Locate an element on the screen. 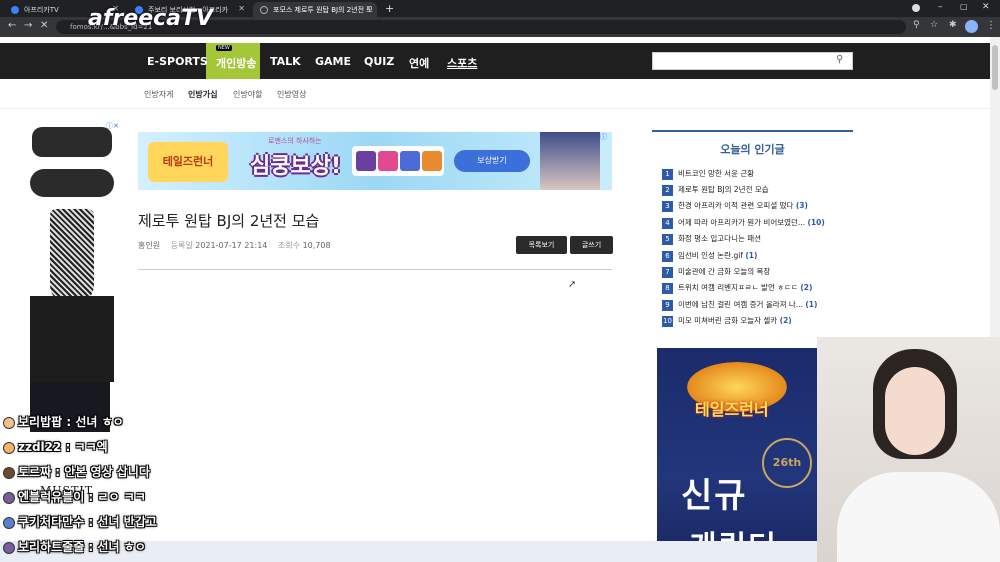 The height and width of the screenshot is (562, 1000). subnav-free-board: 인방자게 is located at coordinates (158, 94).